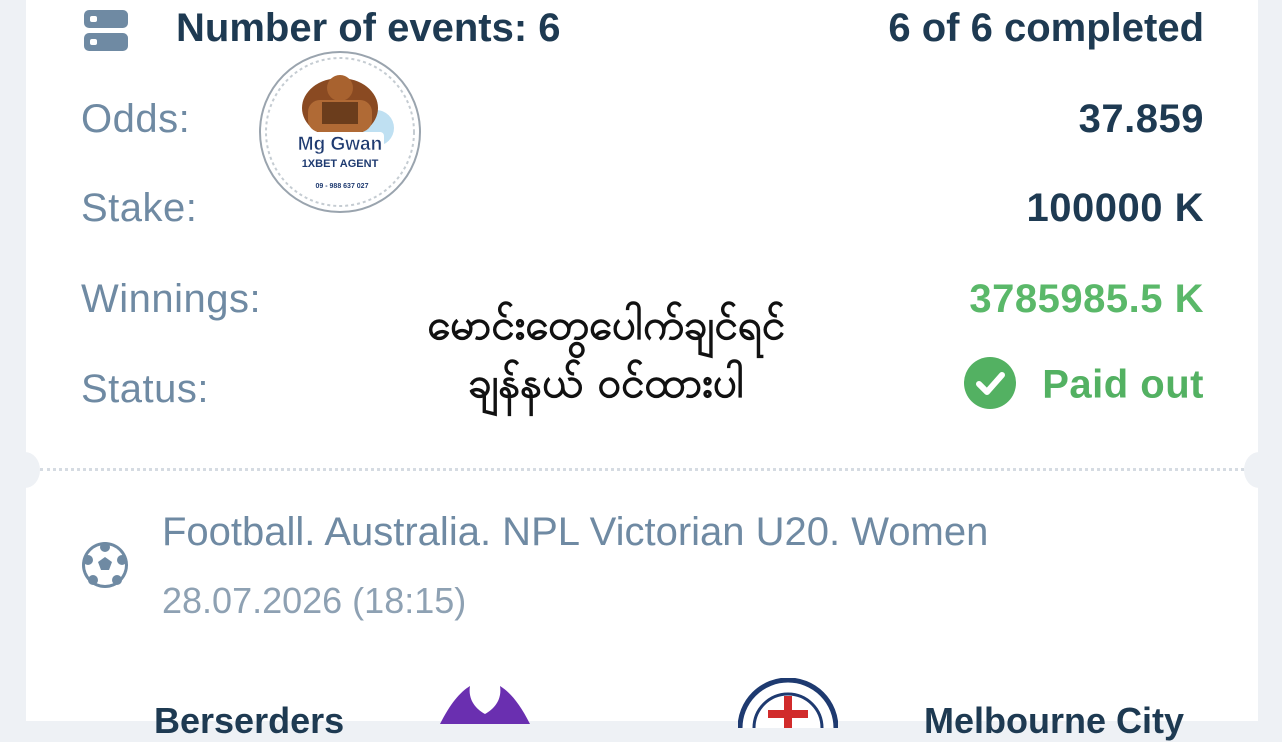 The image size is (1282, 742). Describe the element at coordinates (485, 706) in the screenshot. I see `home-team-logo` at that location.